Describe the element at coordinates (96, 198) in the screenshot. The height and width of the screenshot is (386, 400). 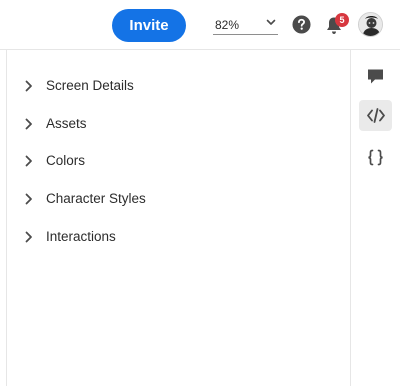
I see `section-label: Character Styles` at that location.